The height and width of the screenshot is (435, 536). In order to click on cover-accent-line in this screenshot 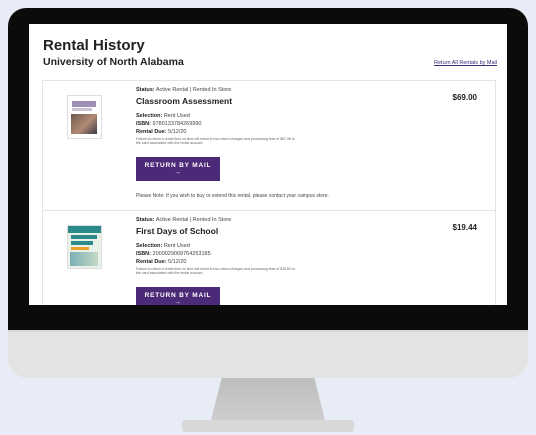, I will do `click(80, 248)`.